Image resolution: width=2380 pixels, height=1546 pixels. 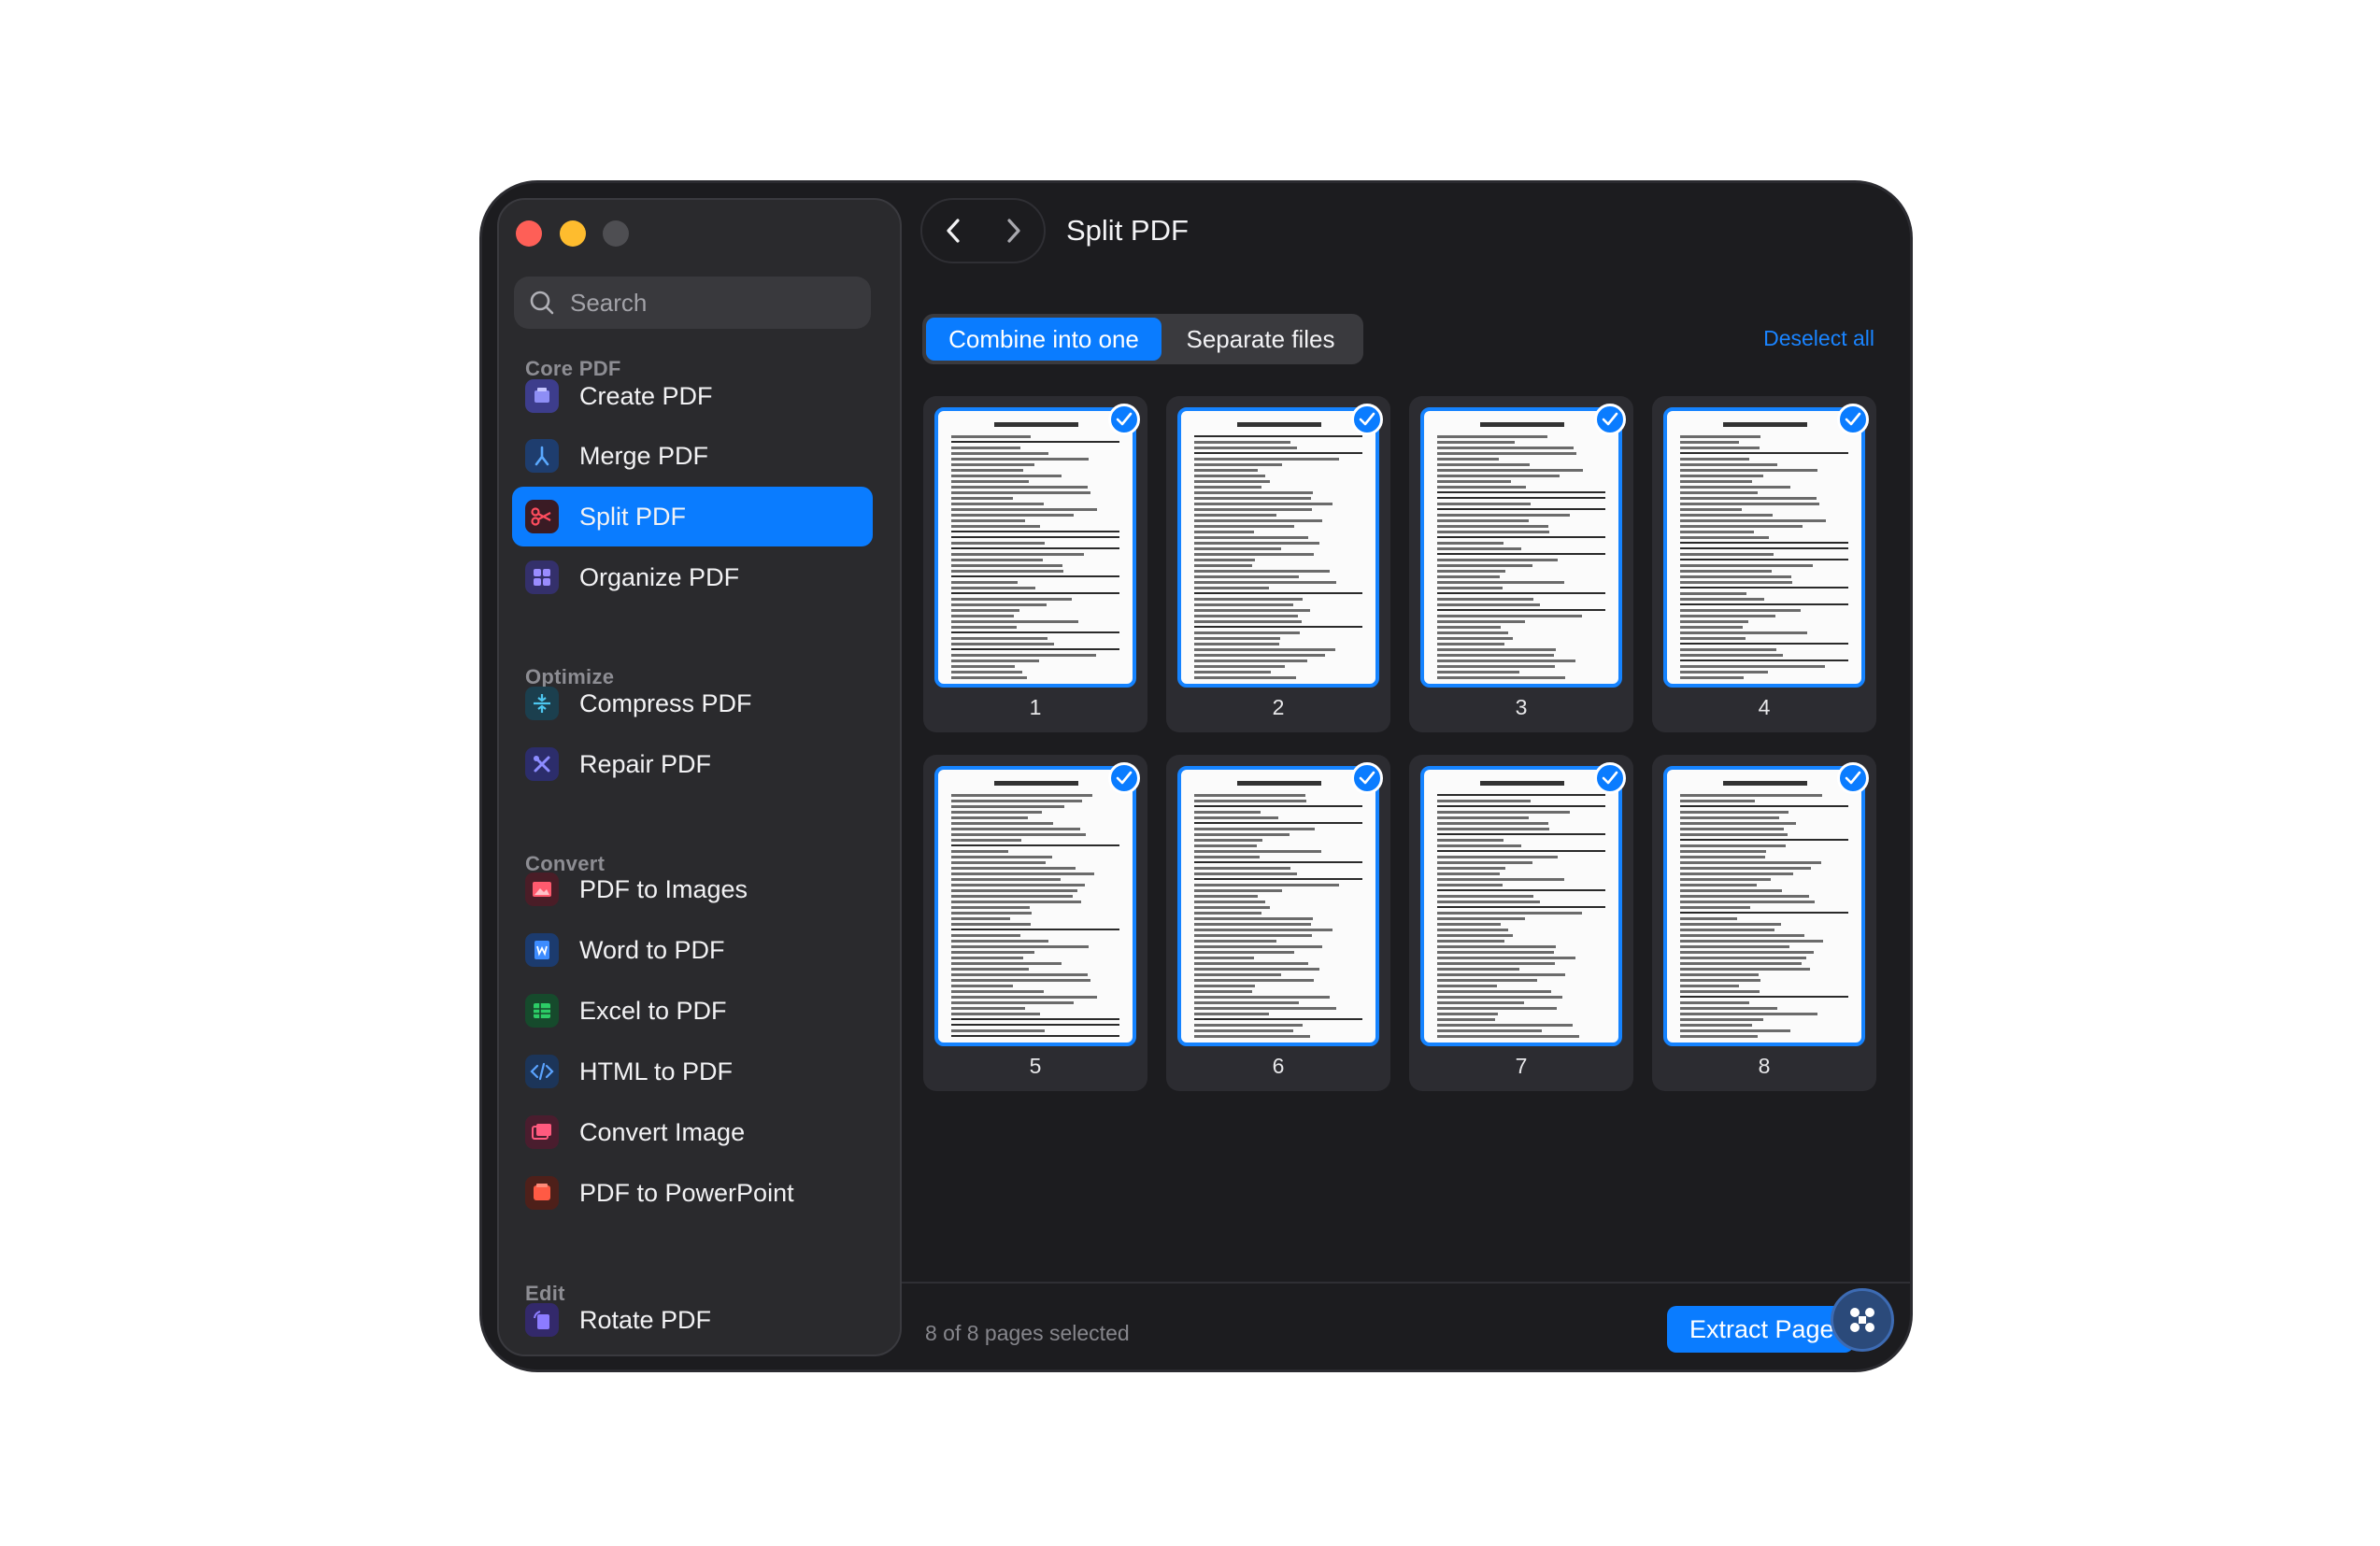 What do you see at coordinates (1760, 1329) in the screenshot?
I see `extract-pages-button: Extract Pages` at bounding box center [1760, 1329].